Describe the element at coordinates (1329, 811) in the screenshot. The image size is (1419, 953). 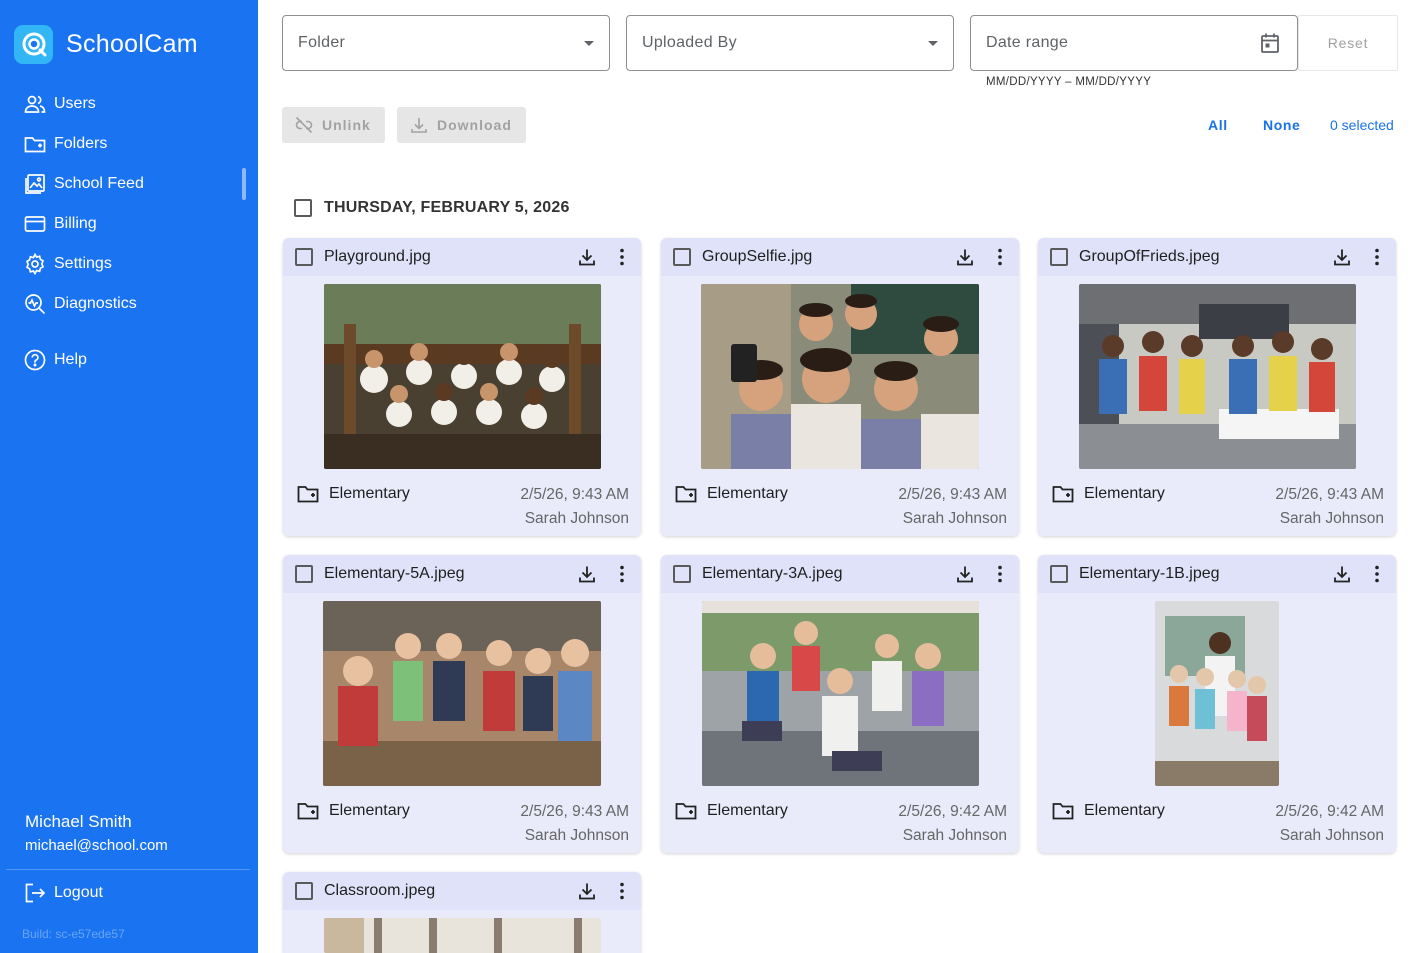
I see `photo-timestamp: 2/5/26, 9:42 AM` at that location.